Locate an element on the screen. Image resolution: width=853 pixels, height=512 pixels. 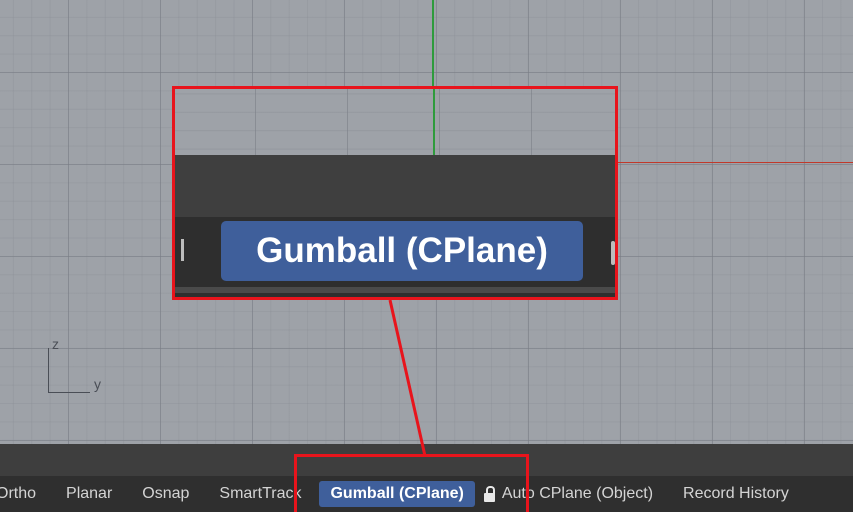
zoom-bottom-edge is located at coordinates (395, 290).